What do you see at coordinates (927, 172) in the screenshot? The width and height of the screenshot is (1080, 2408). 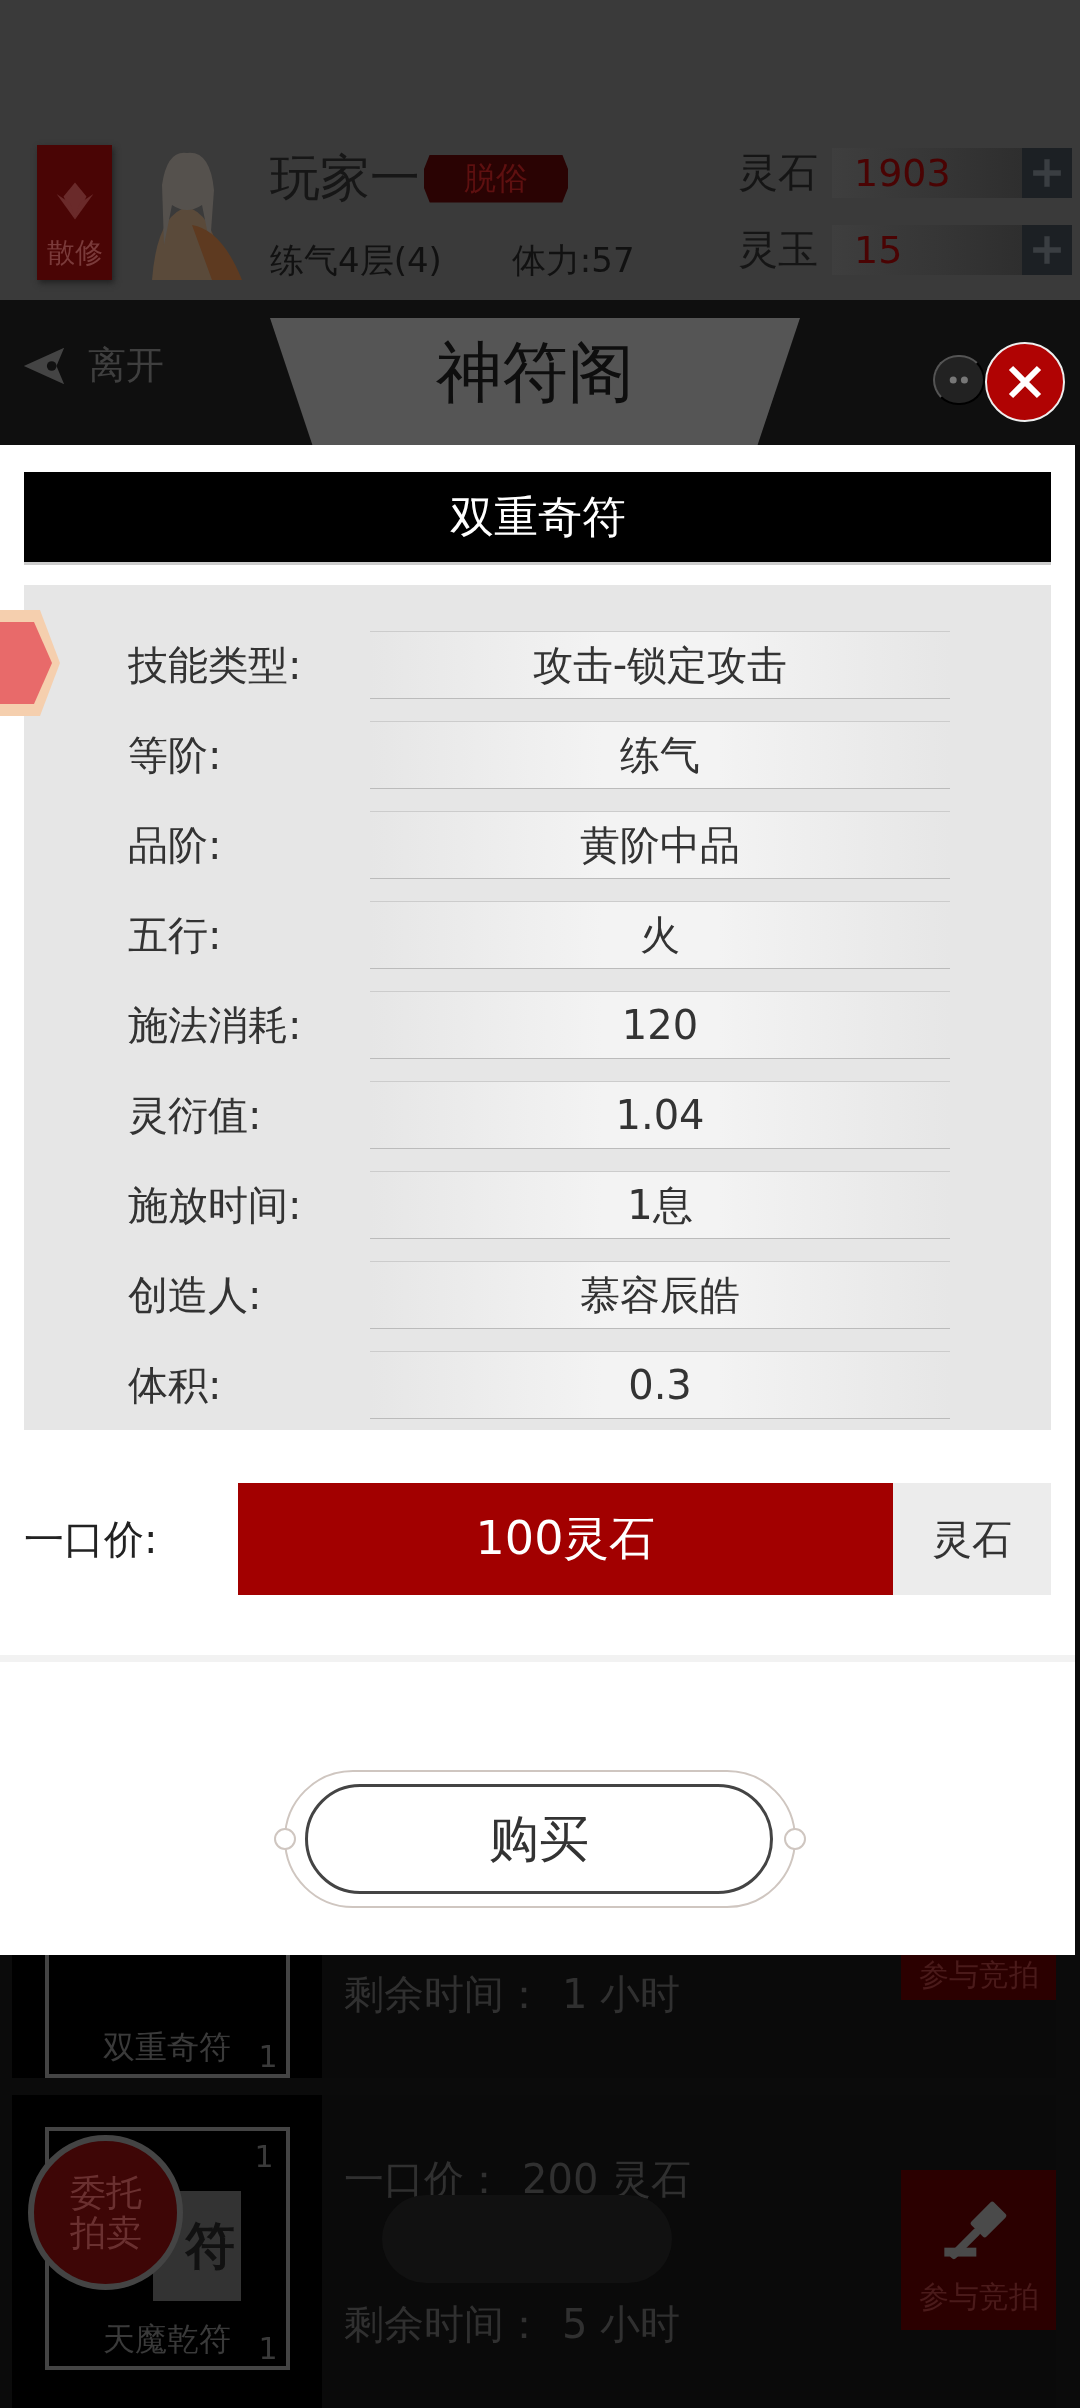 I see `currency-value: 1903` at bounding box center [927, 172].